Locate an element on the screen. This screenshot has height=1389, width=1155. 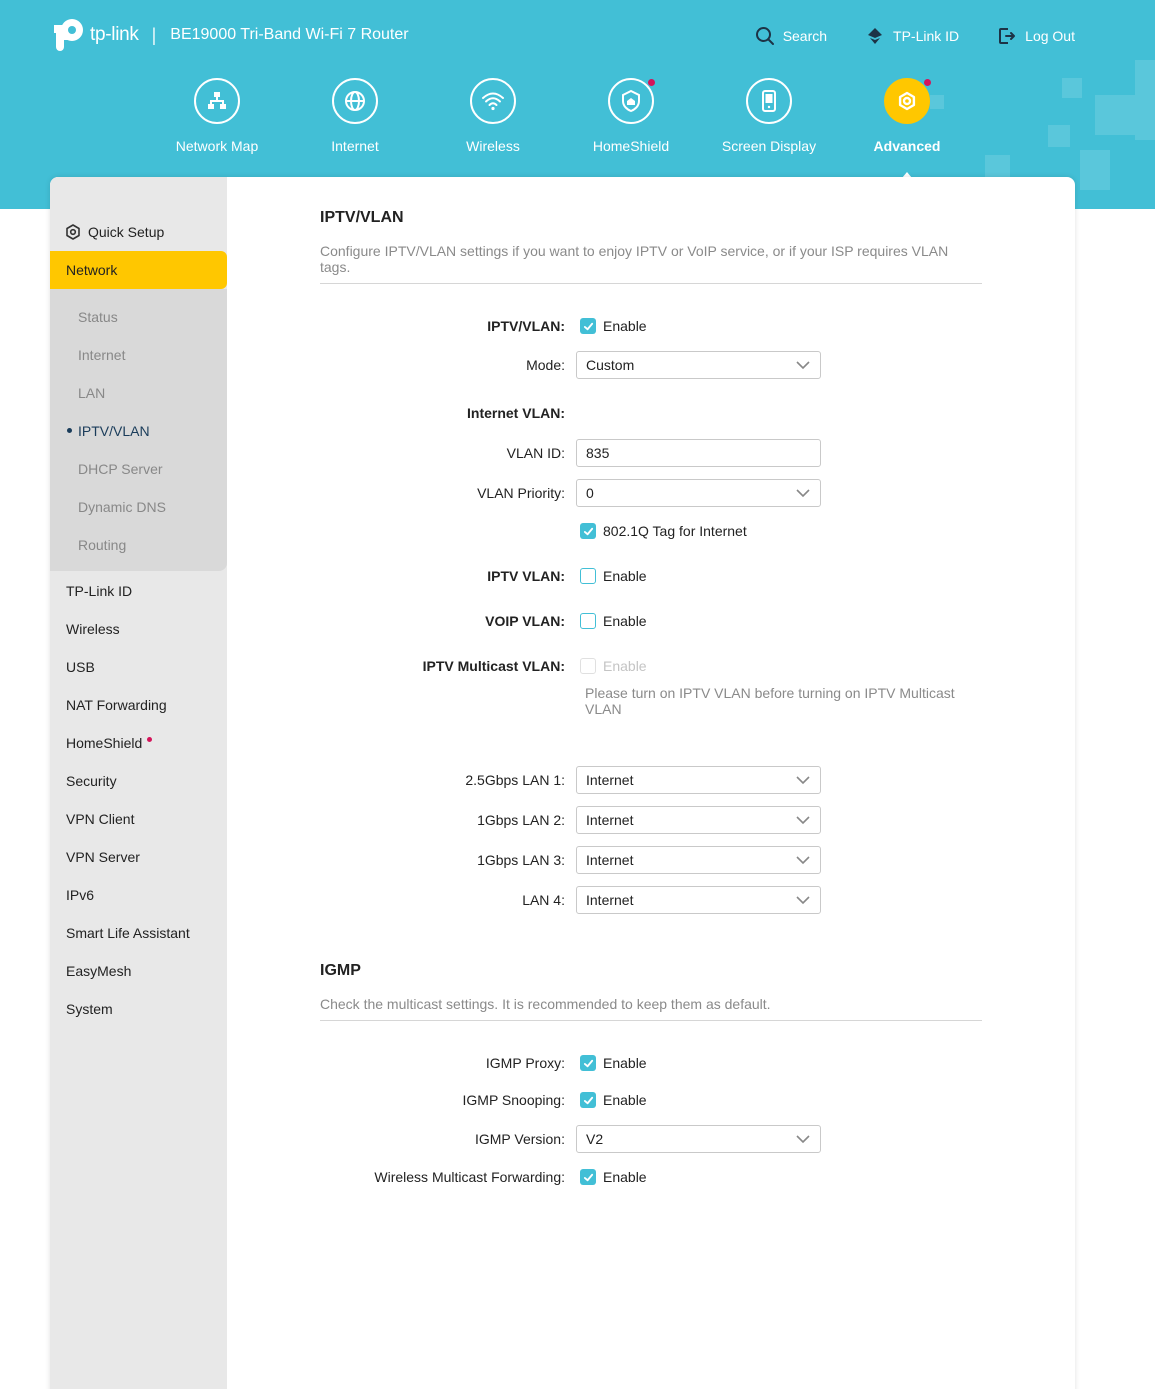
iptv-enable-label: Enable is located at coordinates (625, 576).